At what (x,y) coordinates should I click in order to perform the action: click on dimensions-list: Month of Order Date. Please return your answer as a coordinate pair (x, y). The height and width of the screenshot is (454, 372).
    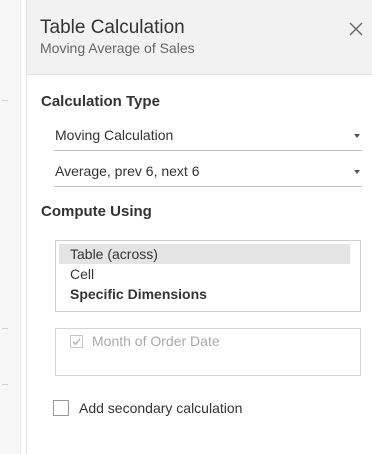
    Looking at the image, I should click on (208, 352).